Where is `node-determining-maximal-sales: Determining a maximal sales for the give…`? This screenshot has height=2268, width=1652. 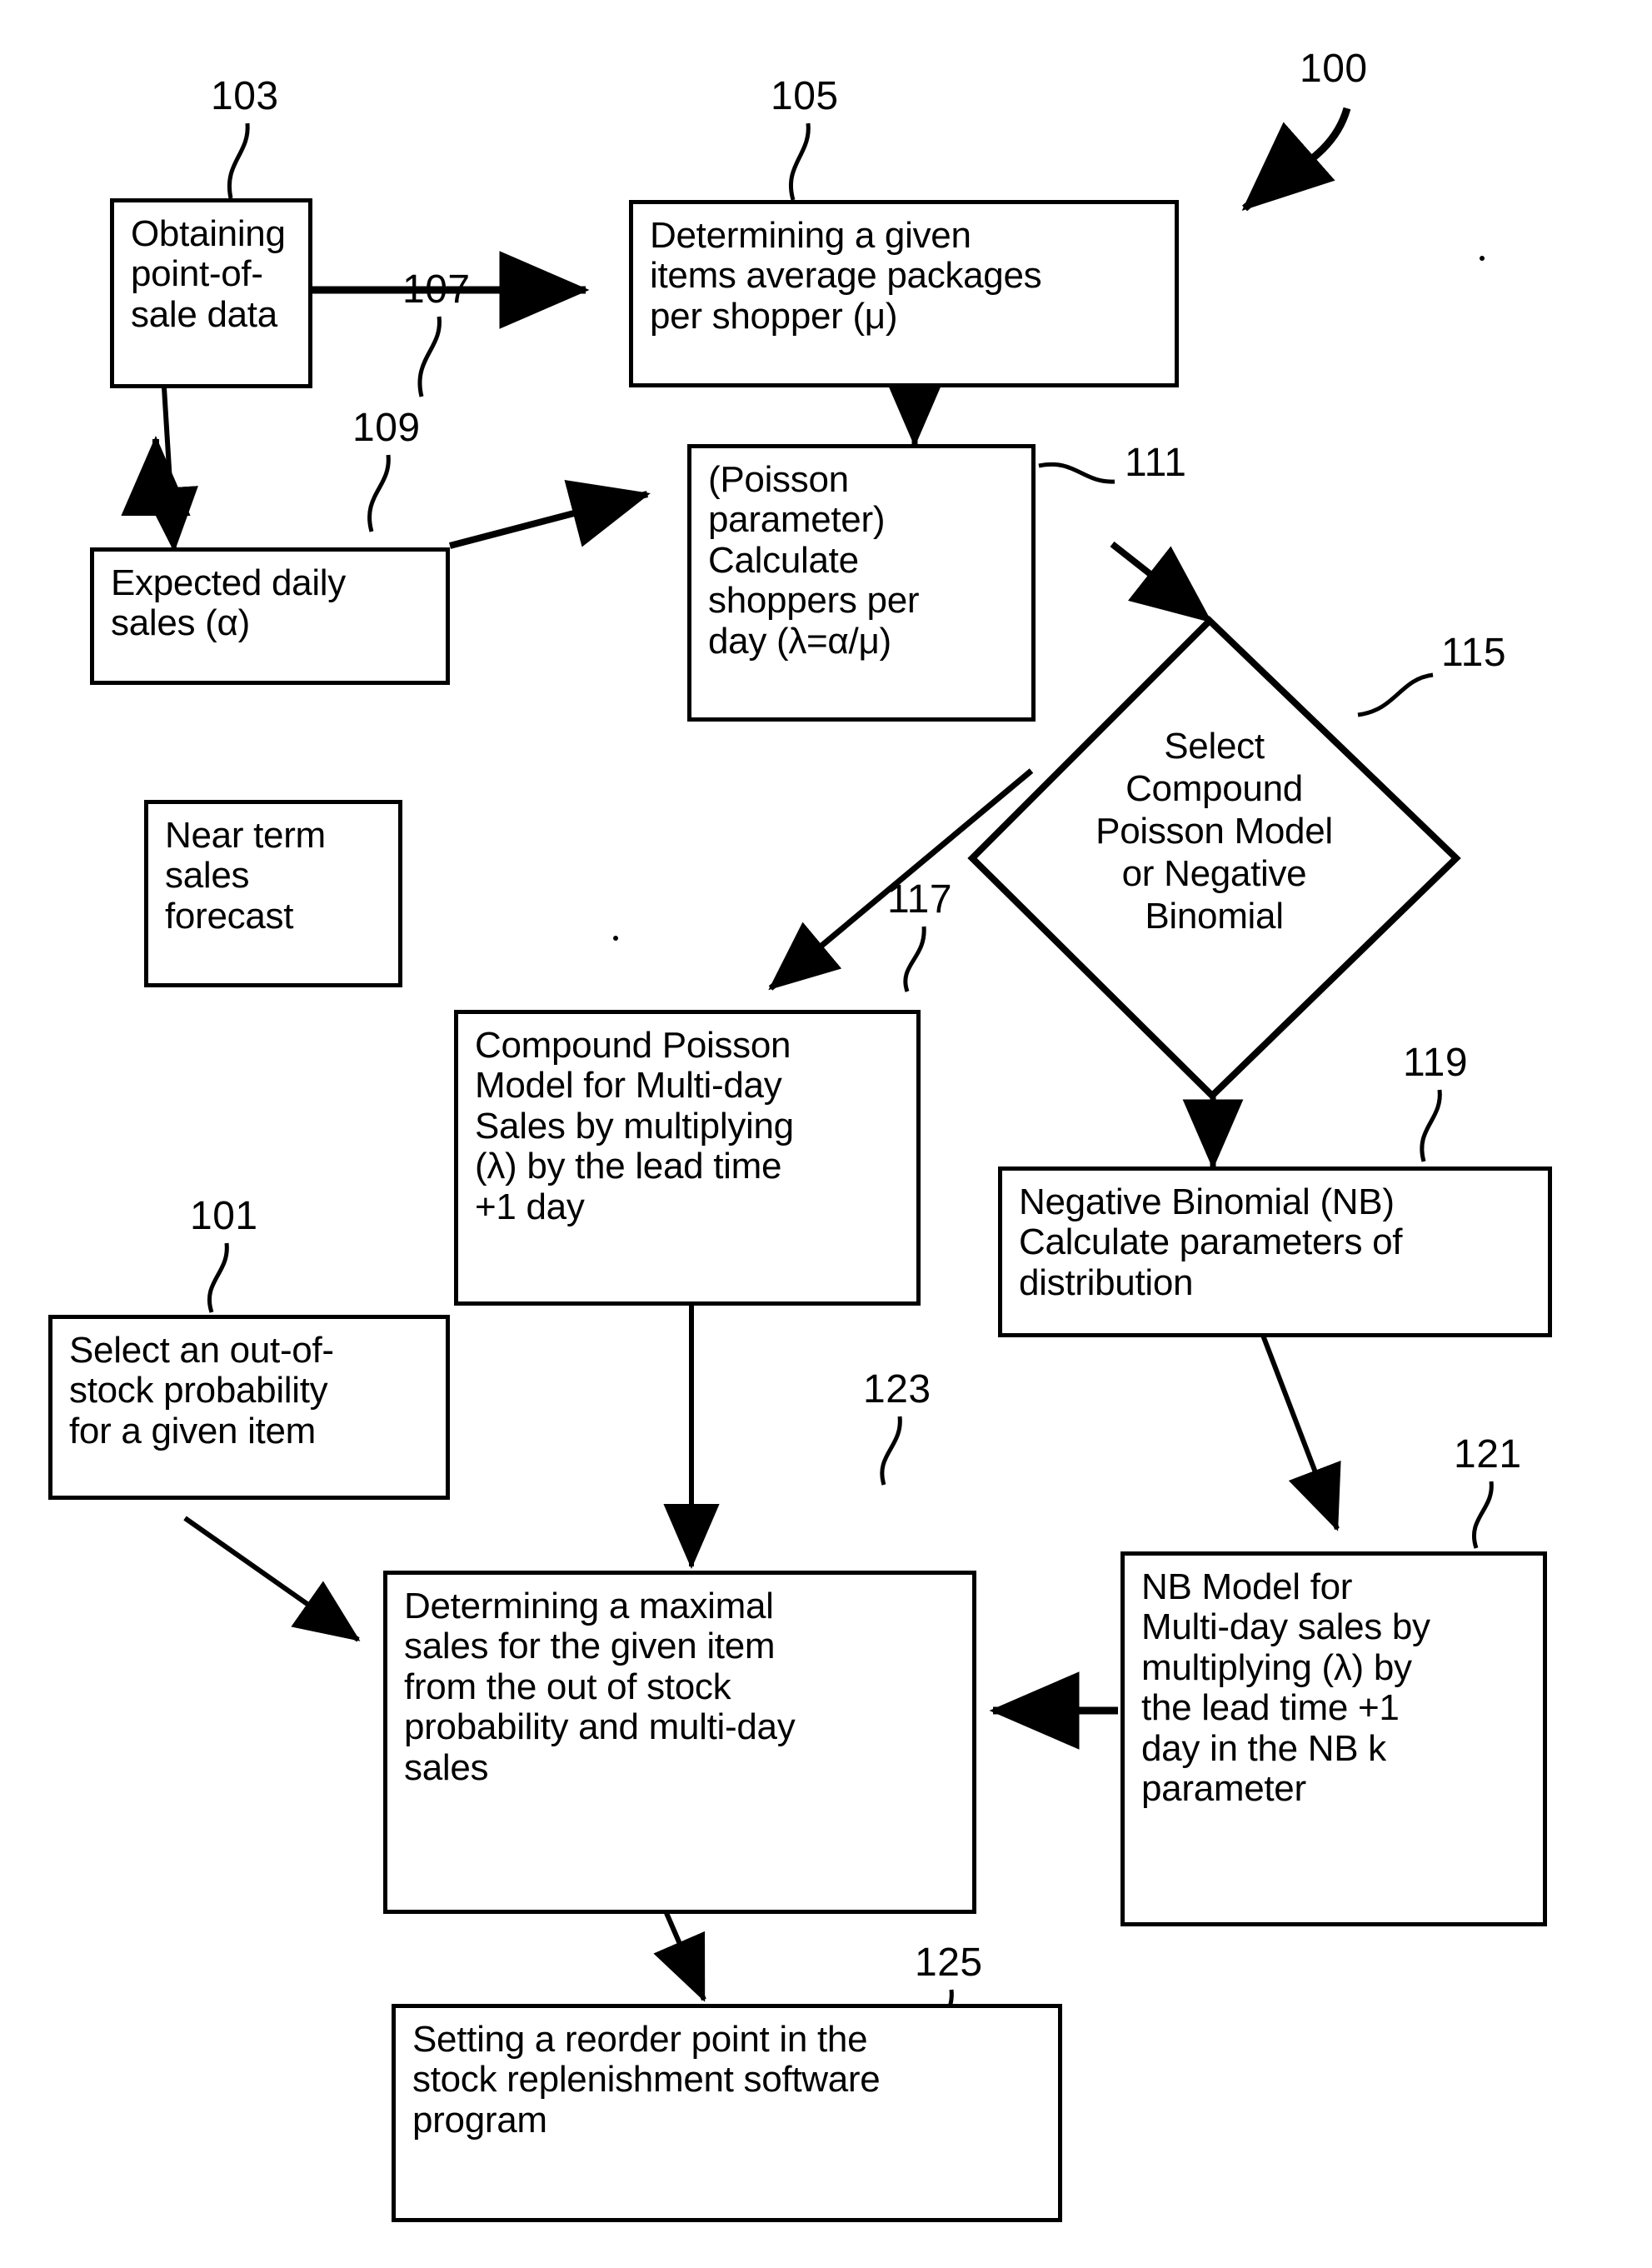
node-determining-maximal-sales: Determining a maximal sales for the give… is located at coordinates (680, 1742).